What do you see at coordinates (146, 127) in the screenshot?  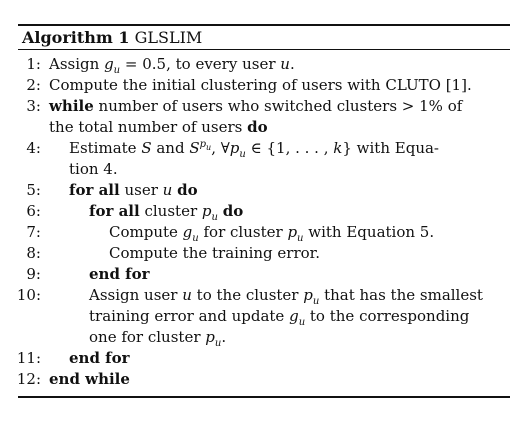 I see `step-text: the total number of users` at bounding box center [146, 127].